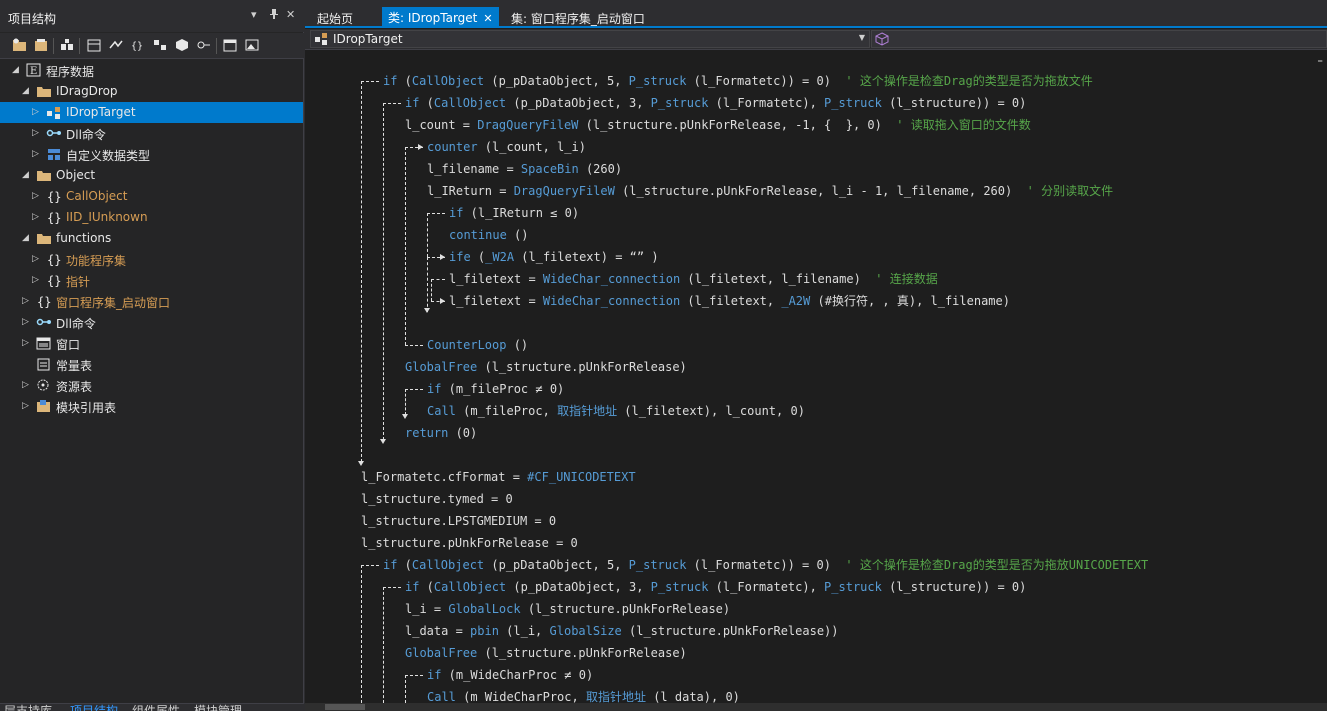 Image resolution: width=1327 pixels, height=711 pixels. I want to click on add-window-icon, so click(230, 45).